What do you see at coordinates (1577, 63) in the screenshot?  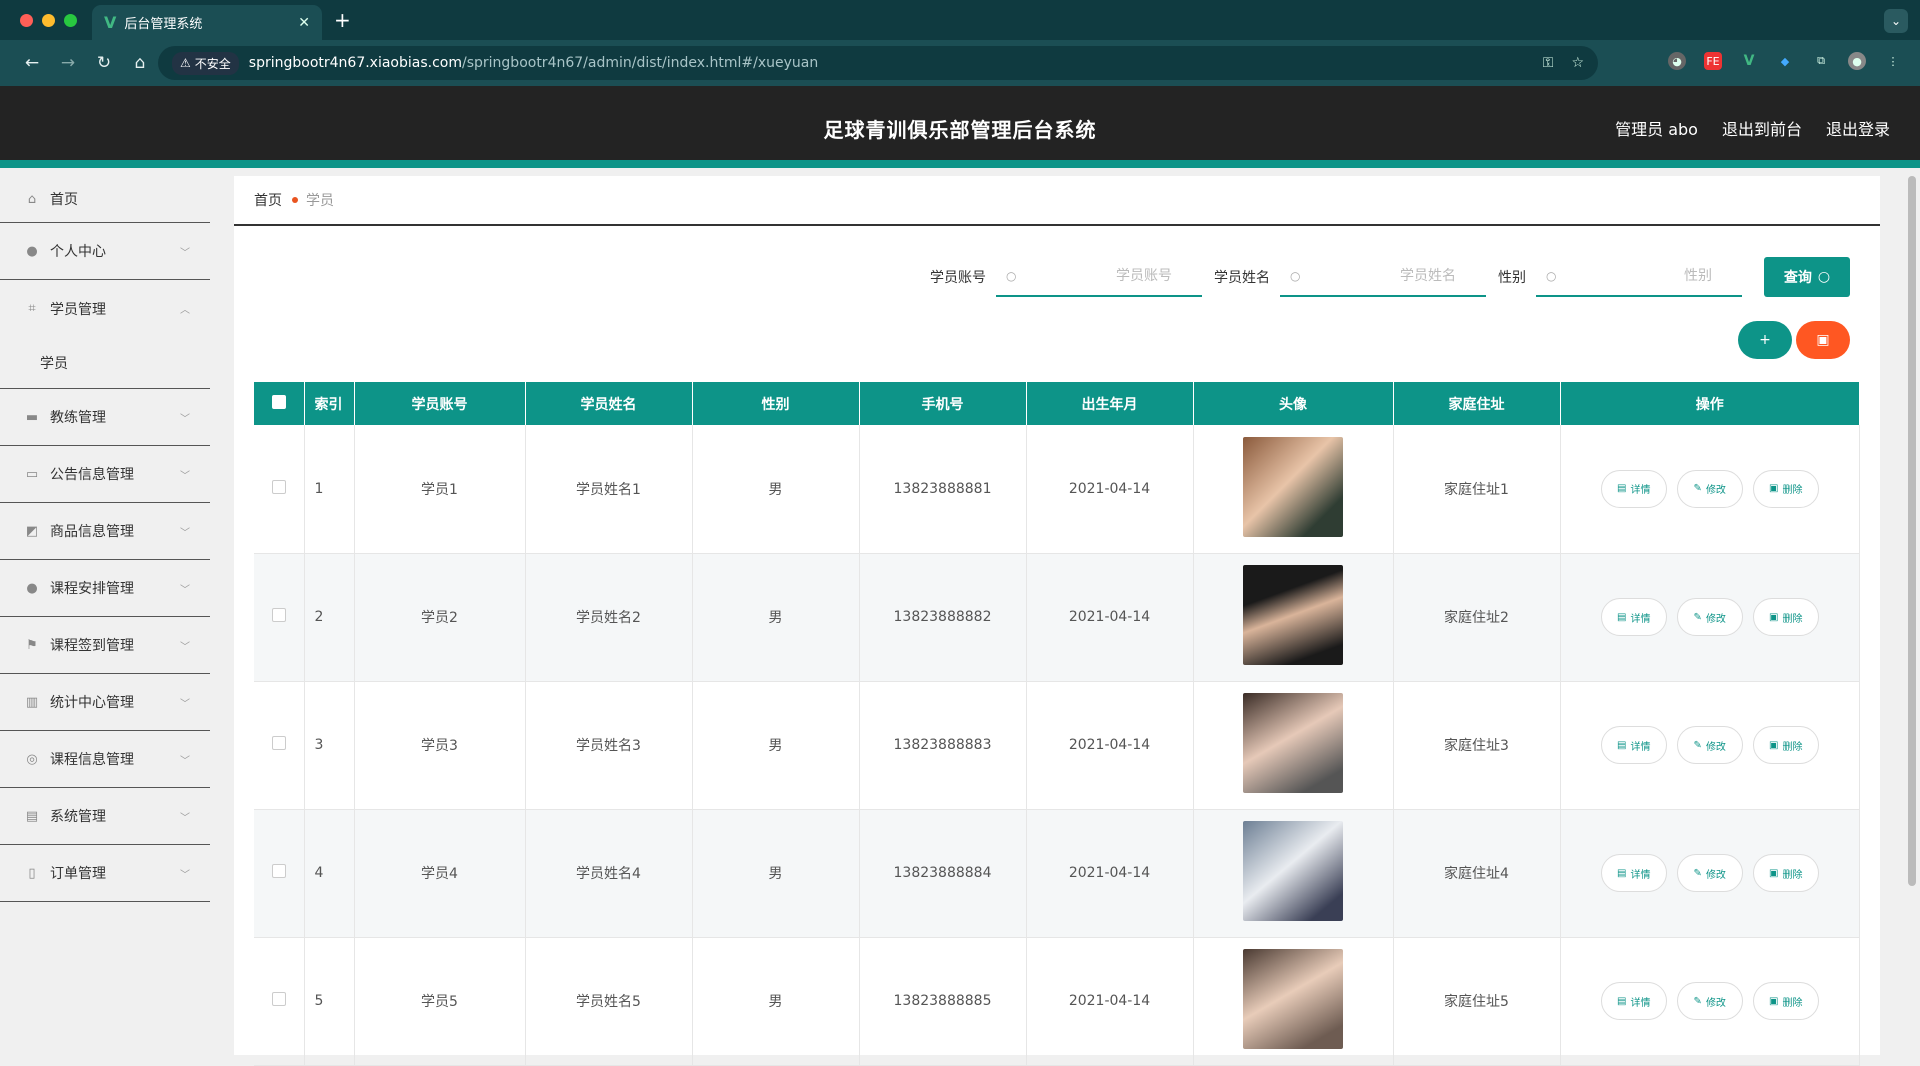 I see `bookmark-star-icon: ☆` at bounding box center [1577, 63].